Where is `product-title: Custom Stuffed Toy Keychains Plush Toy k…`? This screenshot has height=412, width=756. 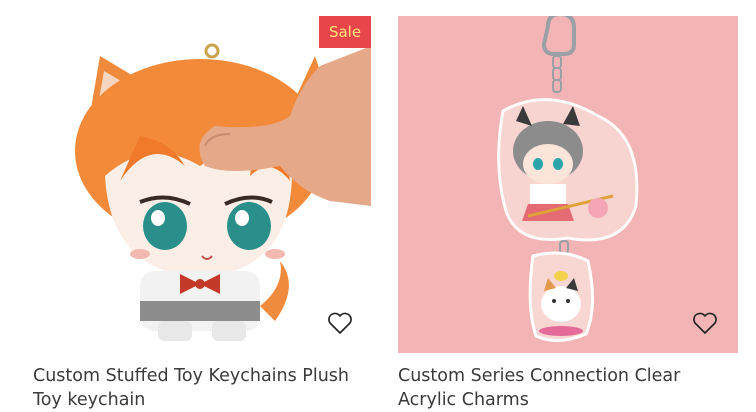 product-title: Custom Stuffed Toy Keychains Plush Toy k… is located at coordinates (200, 388).